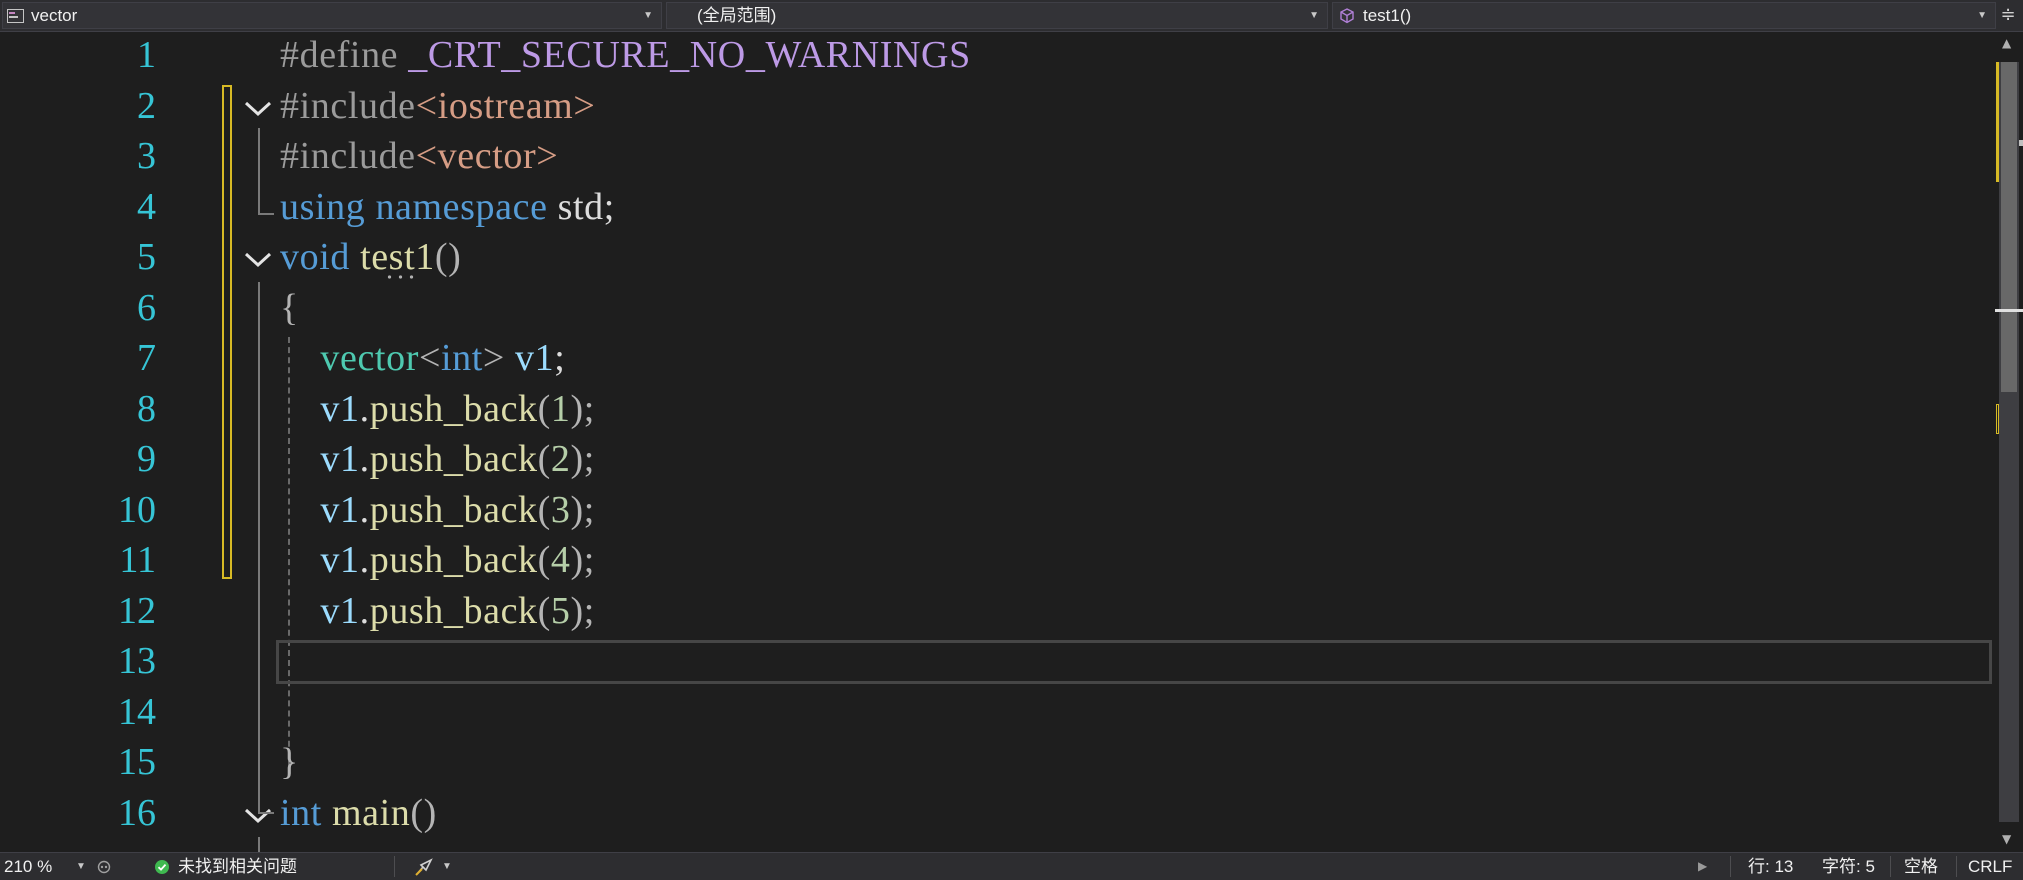 The image size is (2023, 880). I want to click on code-token: std;, so click(586, 206).